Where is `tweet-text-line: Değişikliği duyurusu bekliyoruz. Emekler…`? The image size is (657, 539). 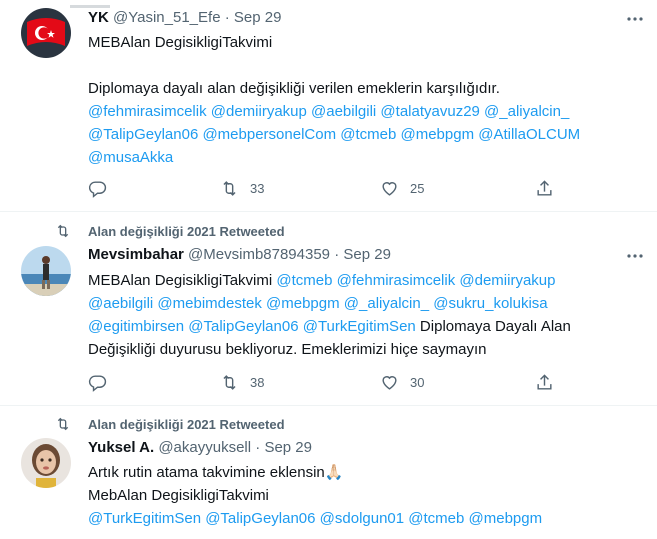 tweet-text-line: Değişikliği duyurusu bekliyoruz. Emekler… is located at coordinates (360, 349).